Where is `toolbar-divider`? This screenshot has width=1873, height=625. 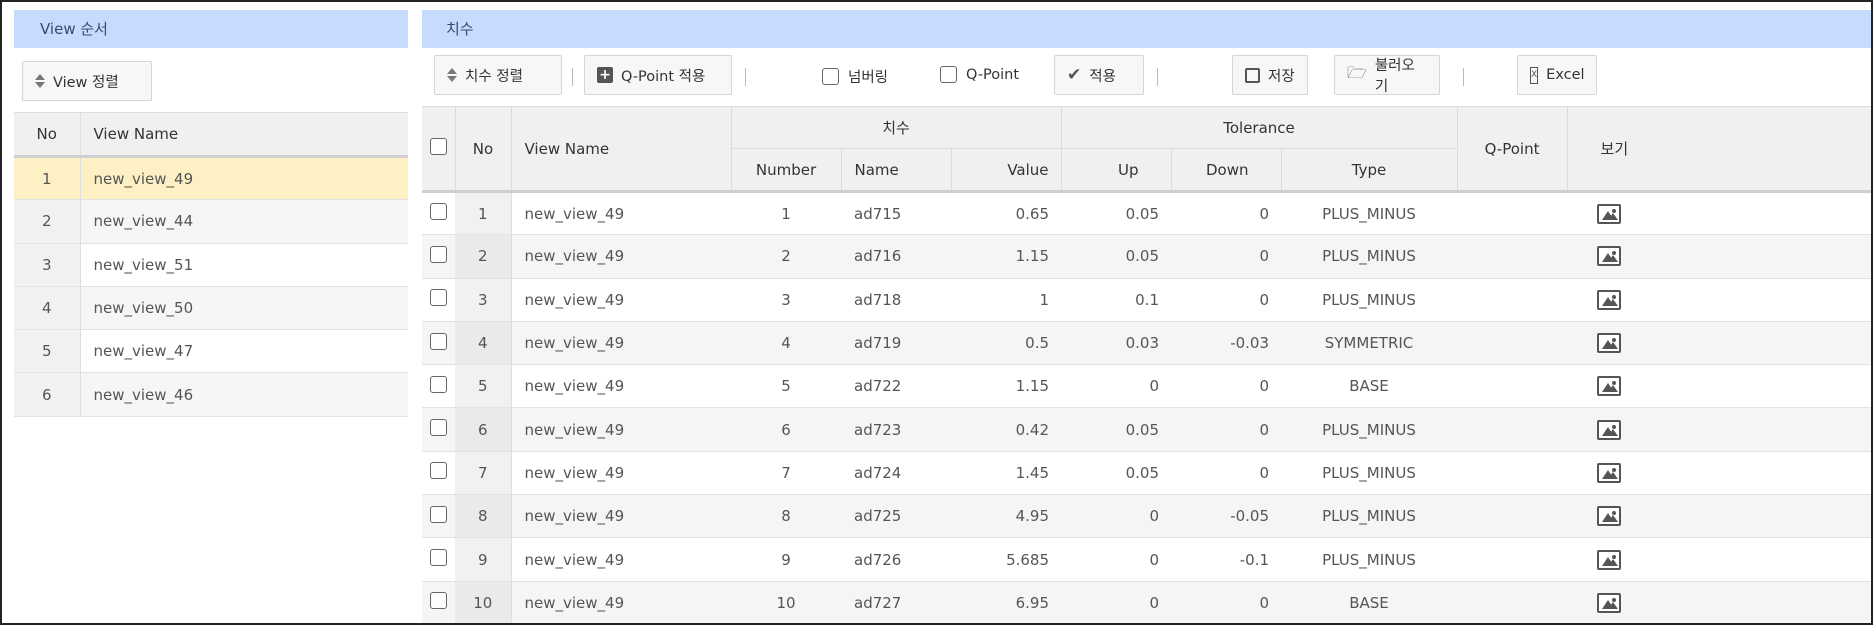 toolbar-divider is located at coordinates (572, 77).